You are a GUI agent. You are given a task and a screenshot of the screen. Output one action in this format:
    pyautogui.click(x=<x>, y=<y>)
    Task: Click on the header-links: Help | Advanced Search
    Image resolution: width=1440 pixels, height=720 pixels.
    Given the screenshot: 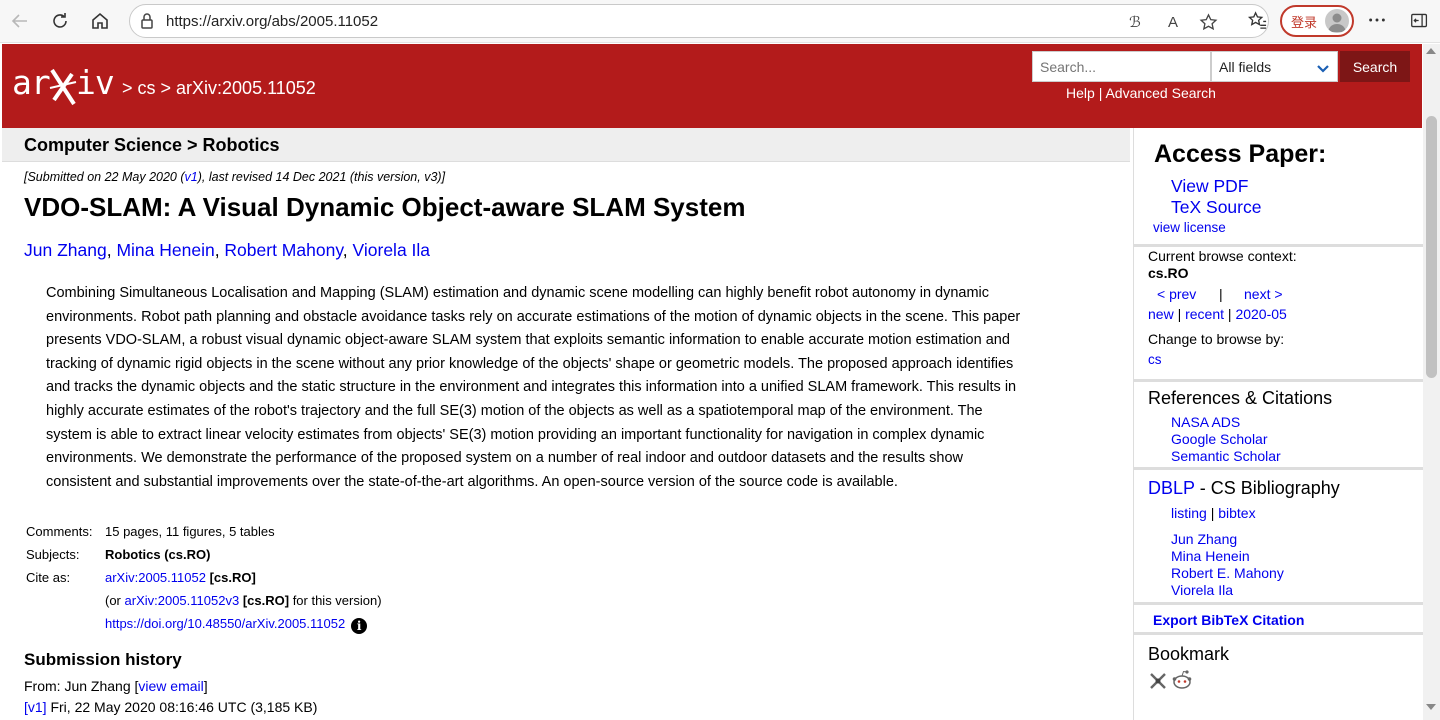 What is the action you would take?
    pyautogui.click(x=1141, y=93)
    